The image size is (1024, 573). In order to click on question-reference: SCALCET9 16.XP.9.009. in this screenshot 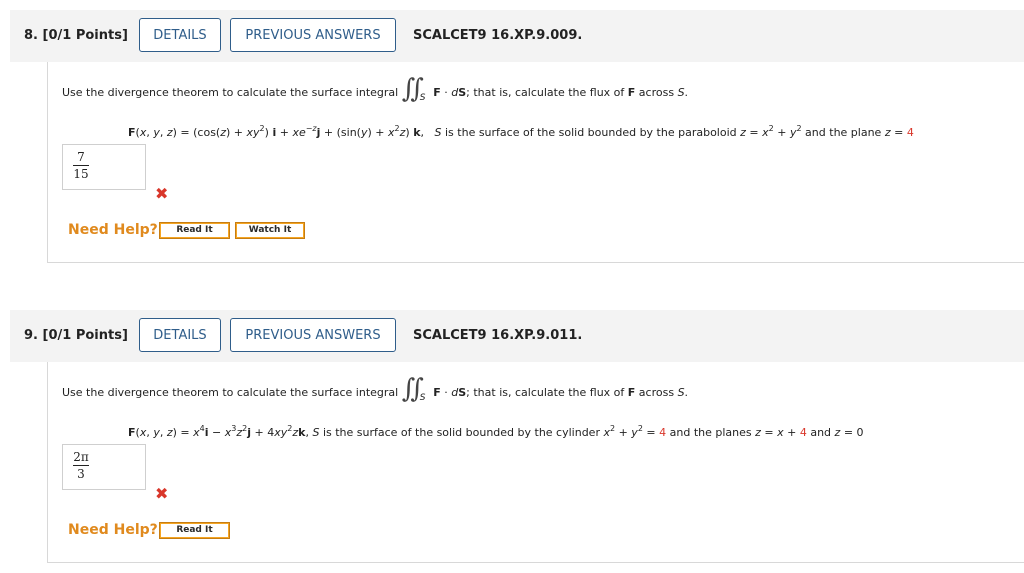, I will do `click(498, 35)`.